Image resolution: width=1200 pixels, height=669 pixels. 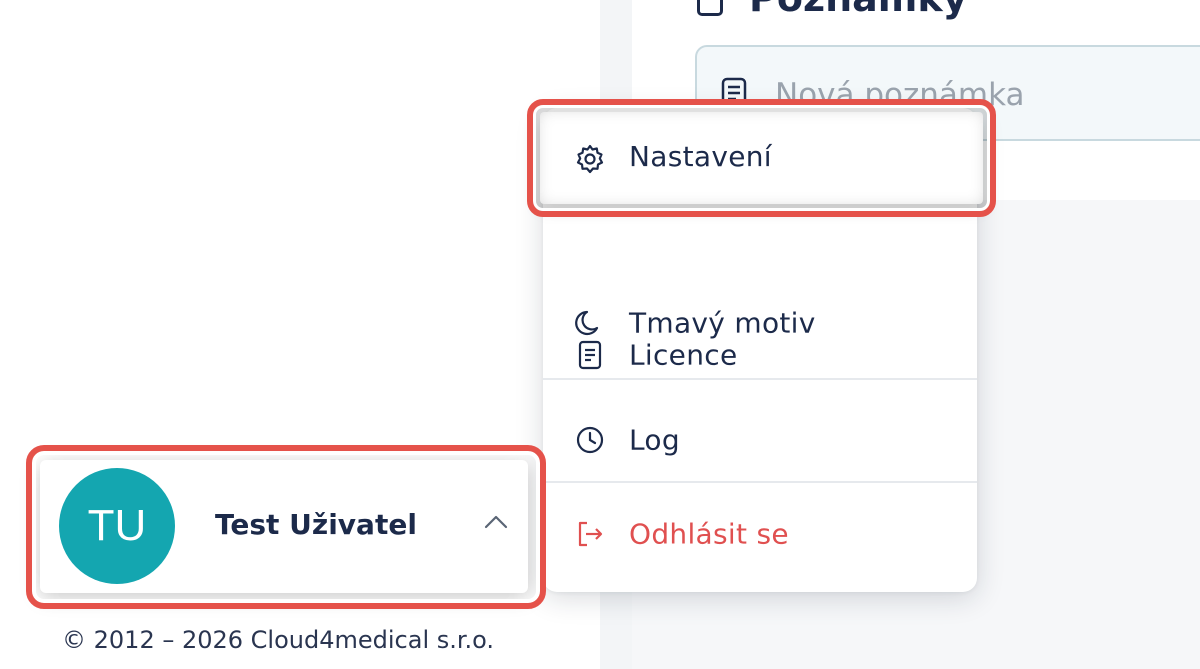 I want to click on chevron-up-icon, so click(x=496, y=524).